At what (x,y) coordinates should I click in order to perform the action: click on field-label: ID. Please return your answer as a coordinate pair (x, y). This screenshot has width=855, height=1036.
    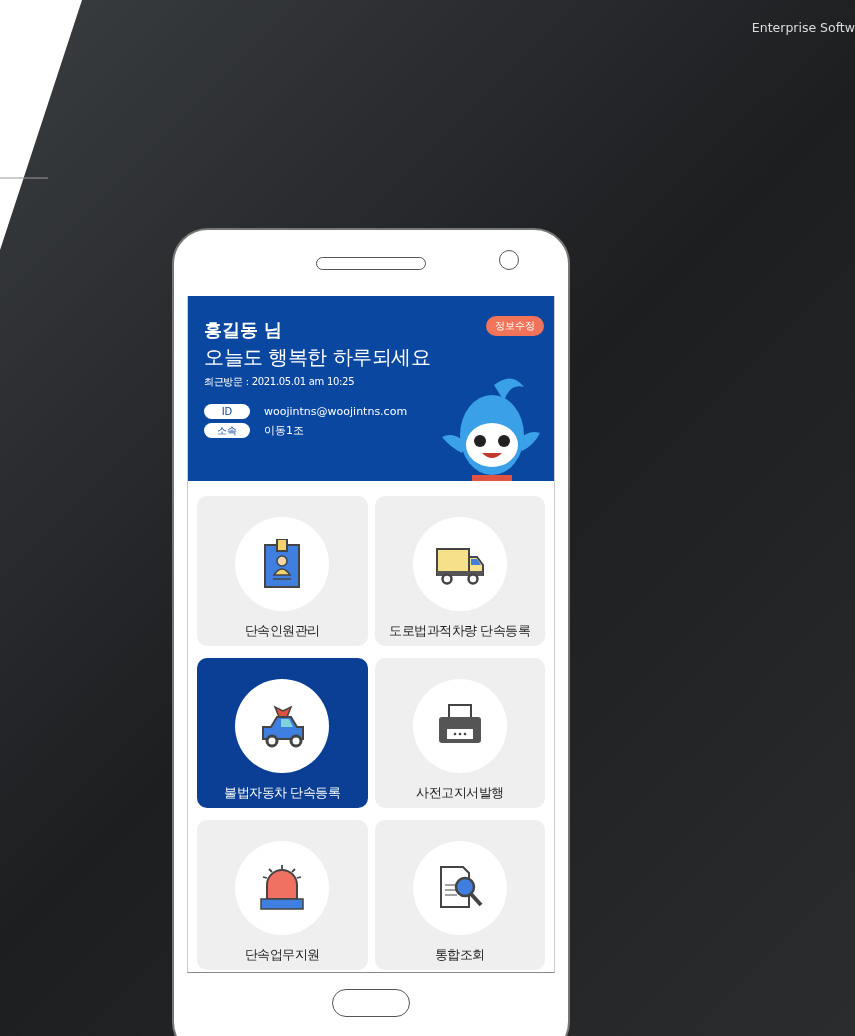
    Looking at the image, I should click on (227, 411).